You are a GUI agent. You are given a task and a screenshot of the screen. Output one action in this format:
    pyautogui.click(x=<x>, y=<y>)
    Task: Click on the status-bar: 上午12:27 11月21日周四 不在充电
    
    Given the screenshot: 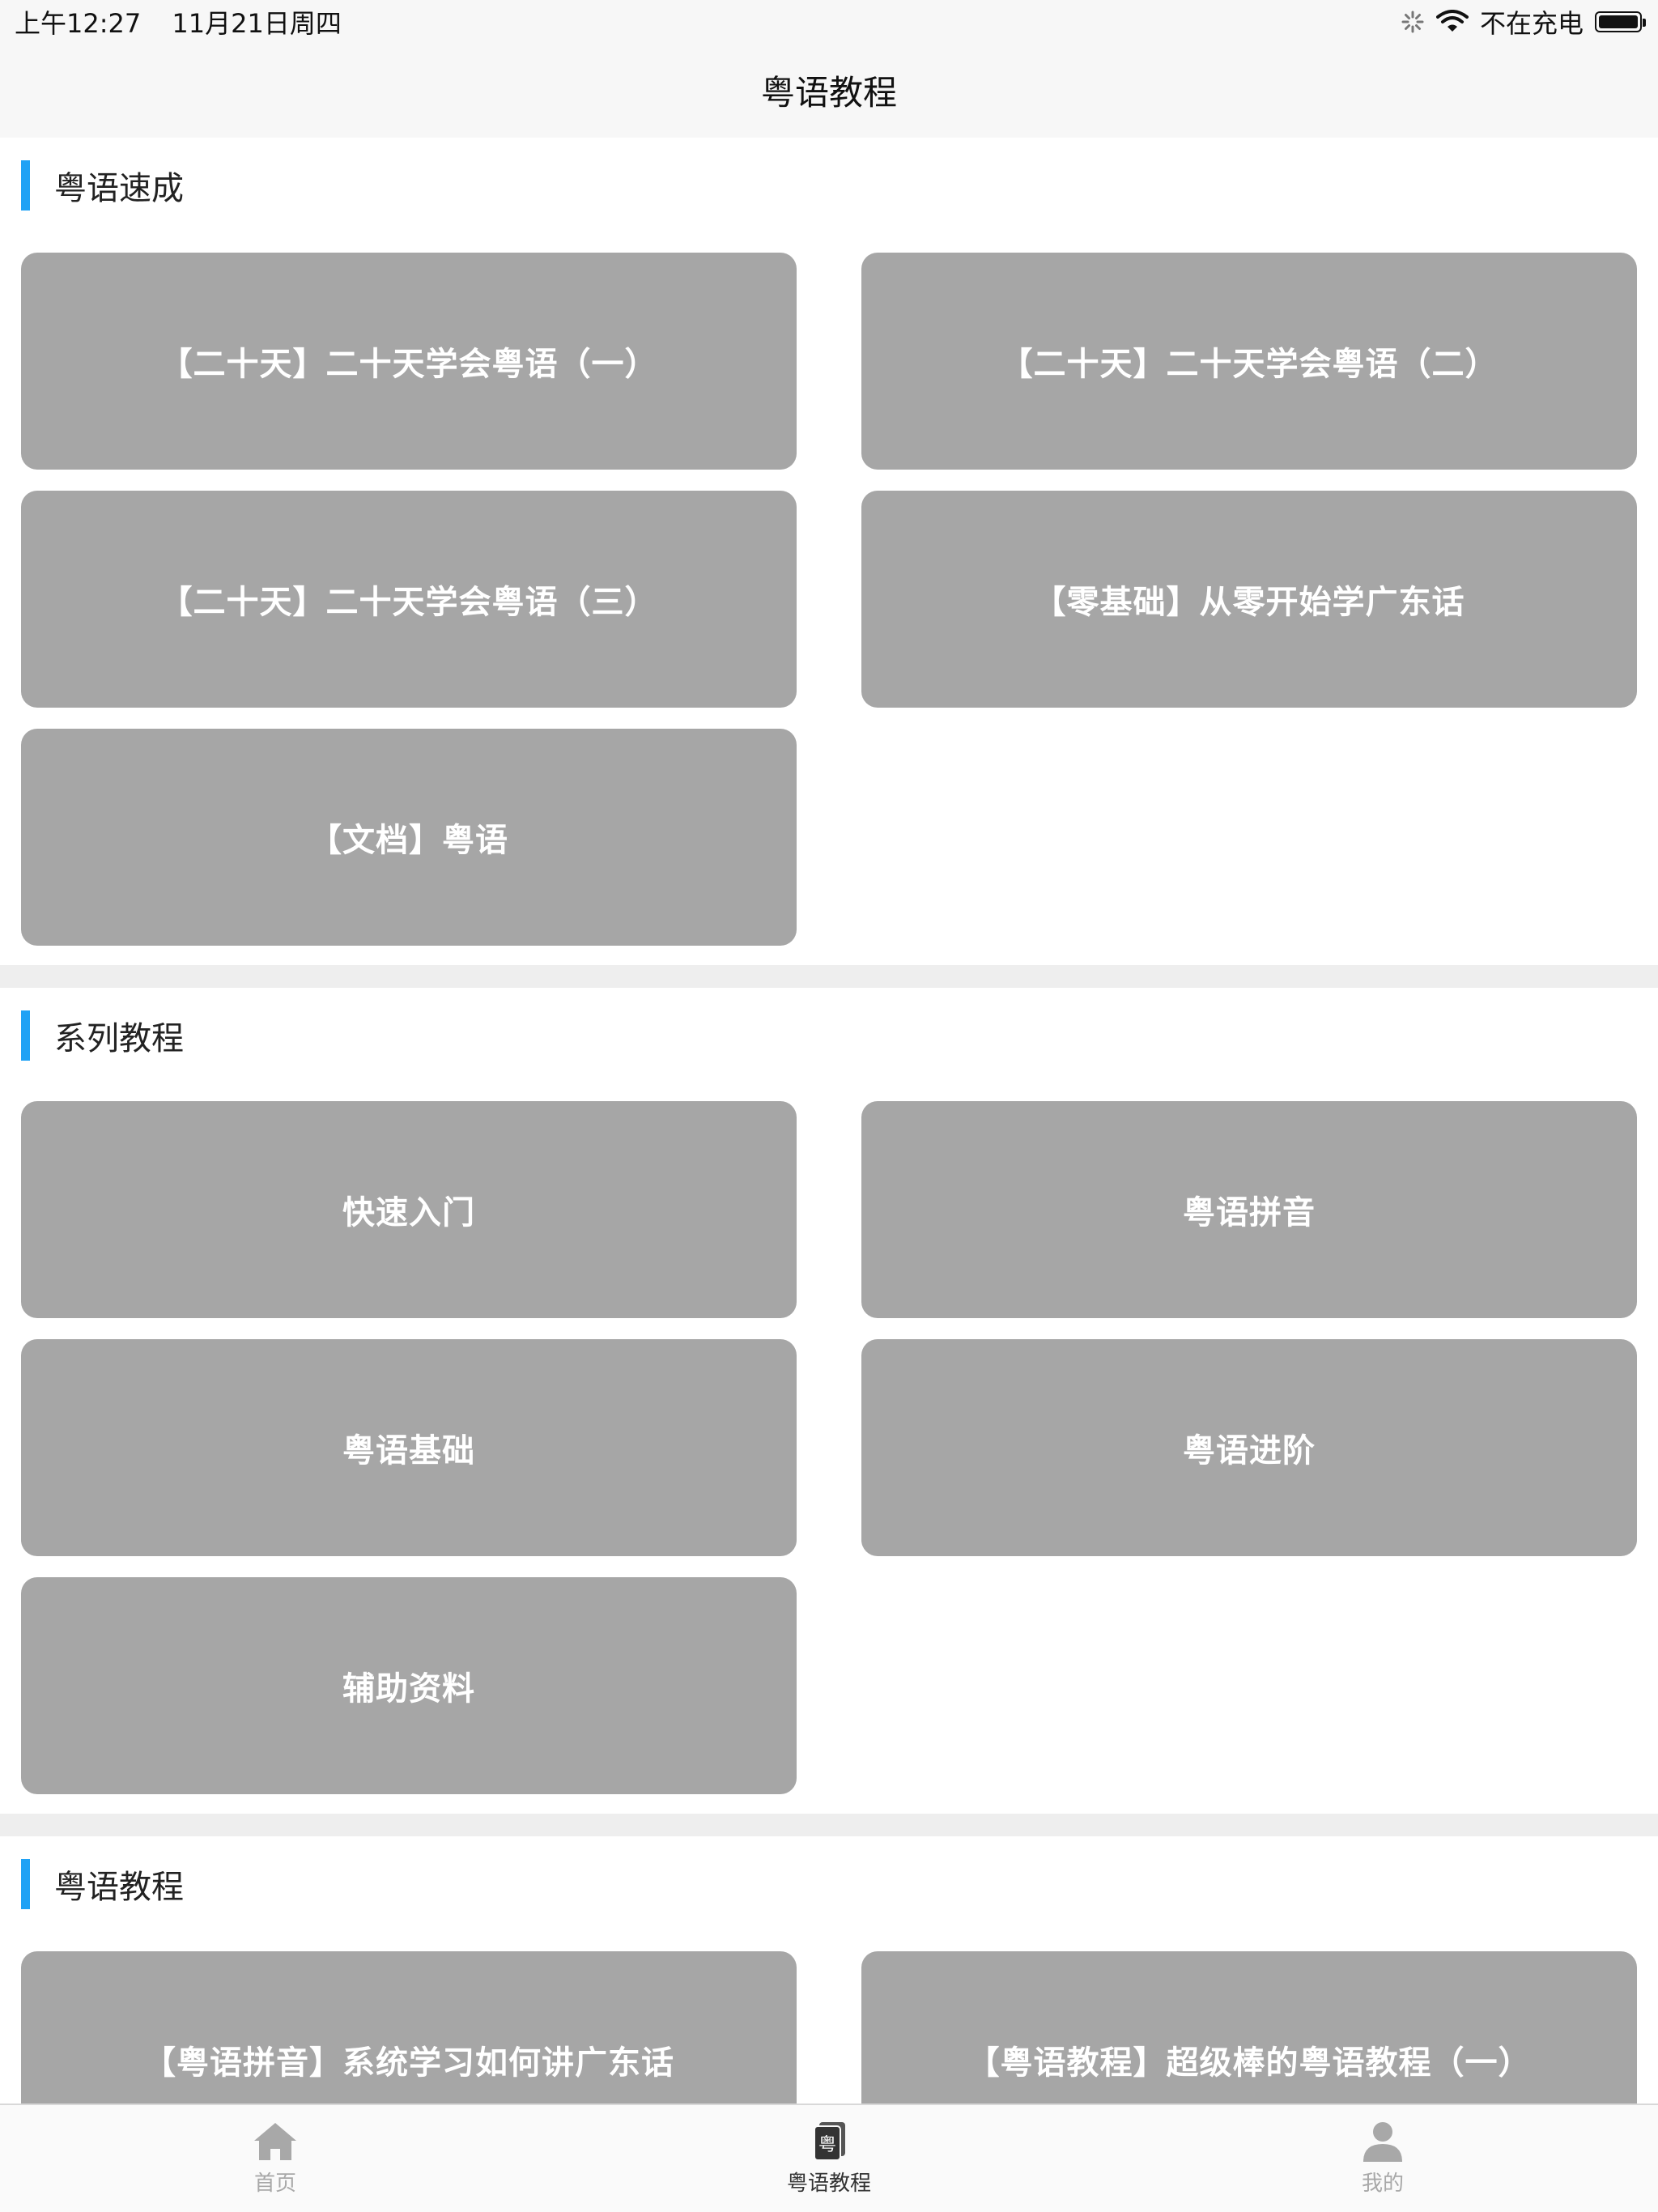 What is the action you would take?
    pyautogui.click(x=829, y=21)
    